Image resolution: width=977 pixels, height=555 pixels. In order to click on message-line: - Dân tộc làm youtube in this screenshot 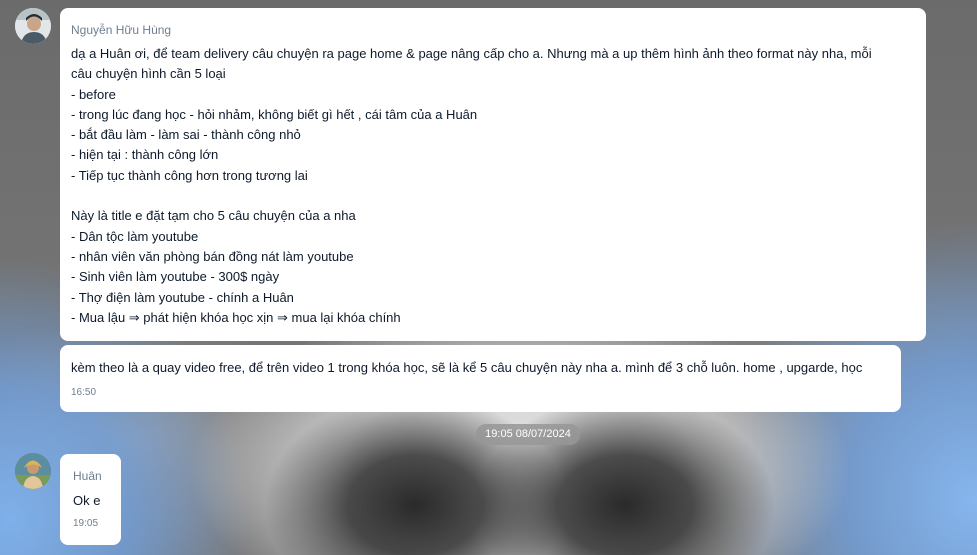, I will do `click(135, 236)`.